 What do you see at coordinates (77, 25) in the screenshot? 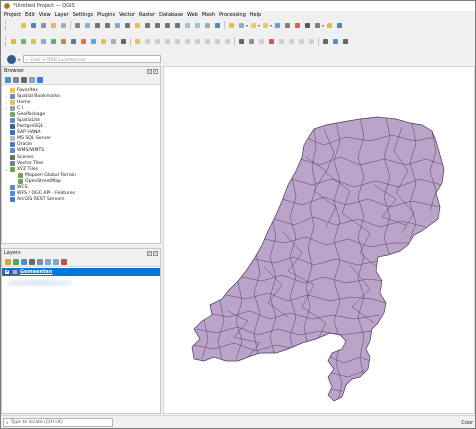
I see `pan-hand-icon` at bounding box center [77, 25].